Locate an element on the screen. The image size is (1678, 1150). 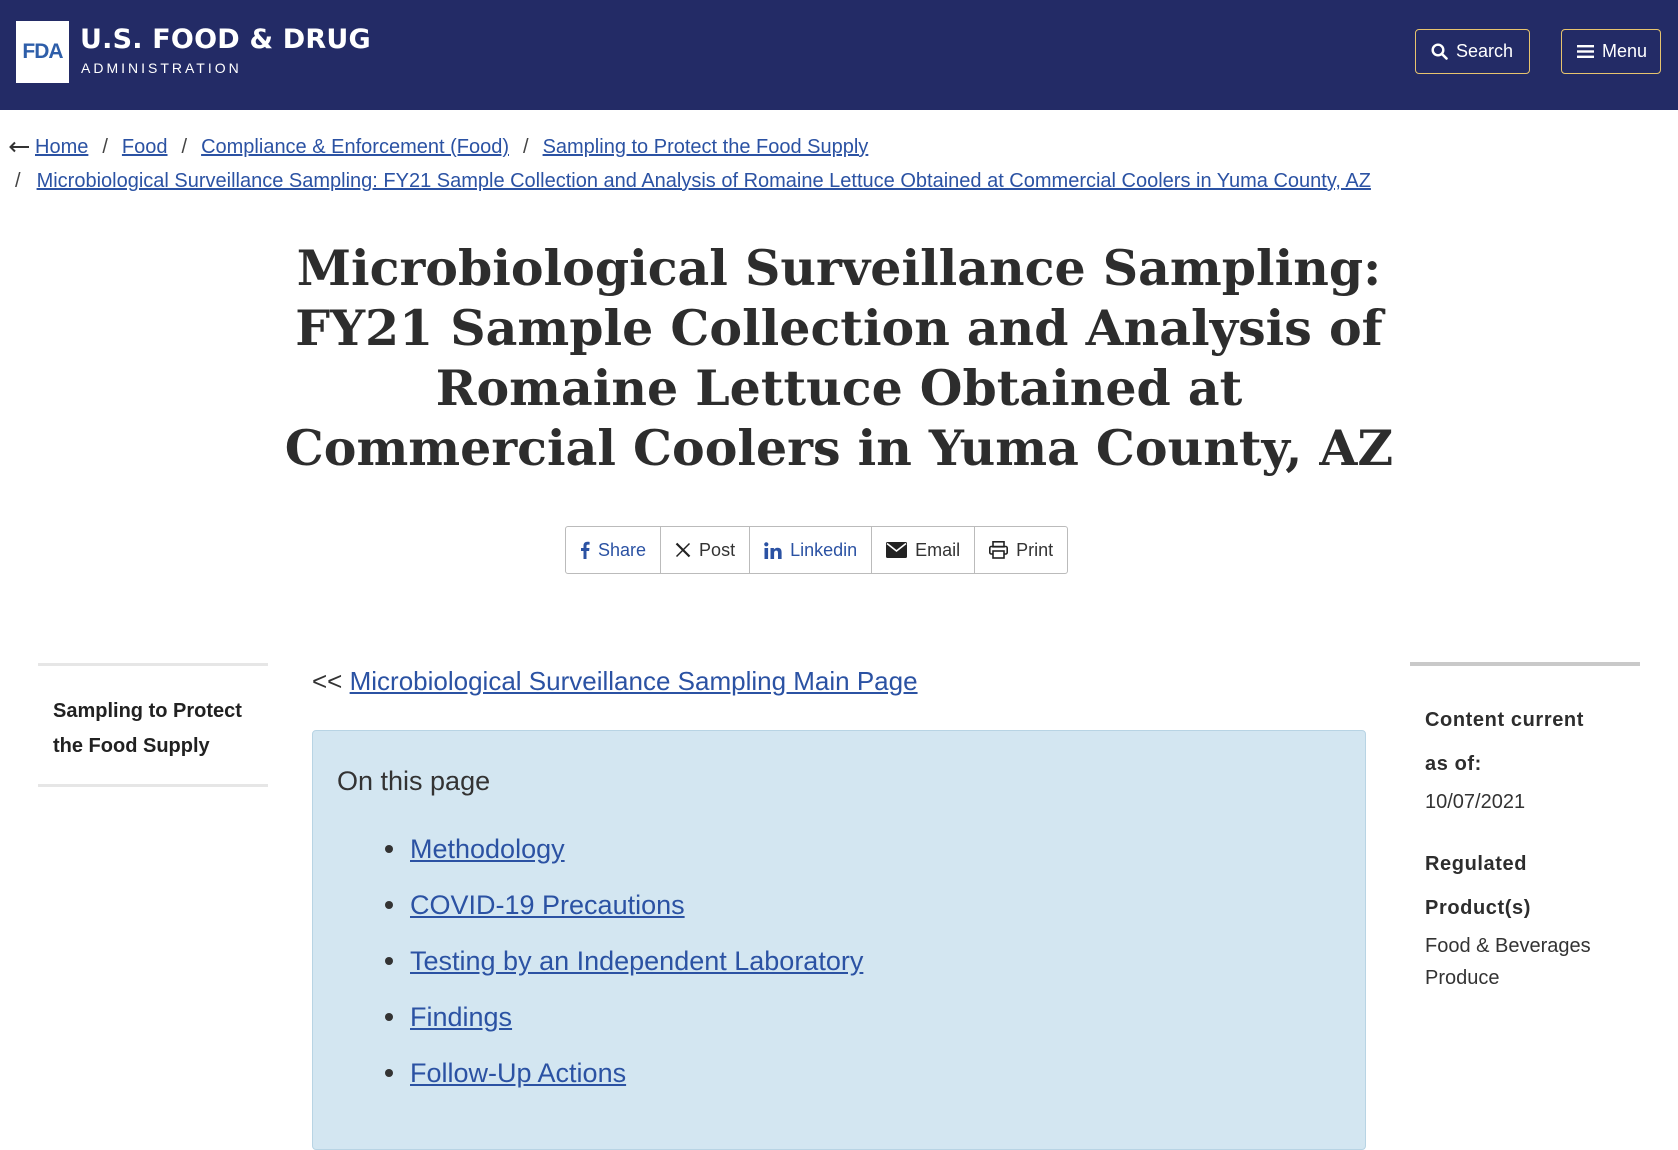
share-facebook-button: Share is located at coordinates (614, 550).